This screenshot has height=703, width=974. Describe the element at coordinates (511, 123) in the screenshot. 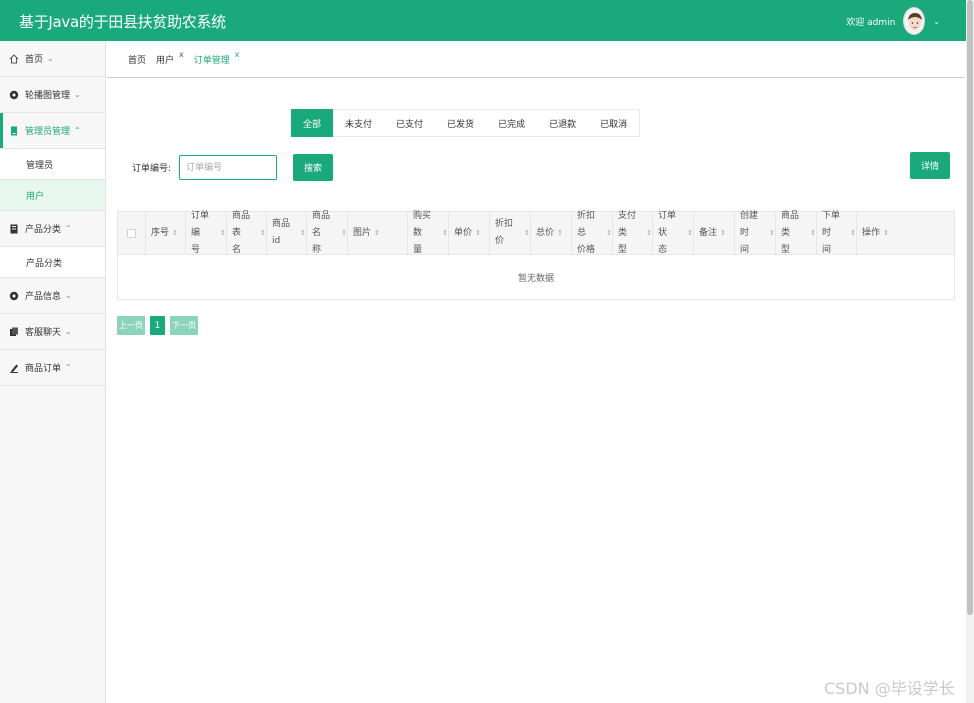

I see `status-tab-completed: 已完成` at that location.